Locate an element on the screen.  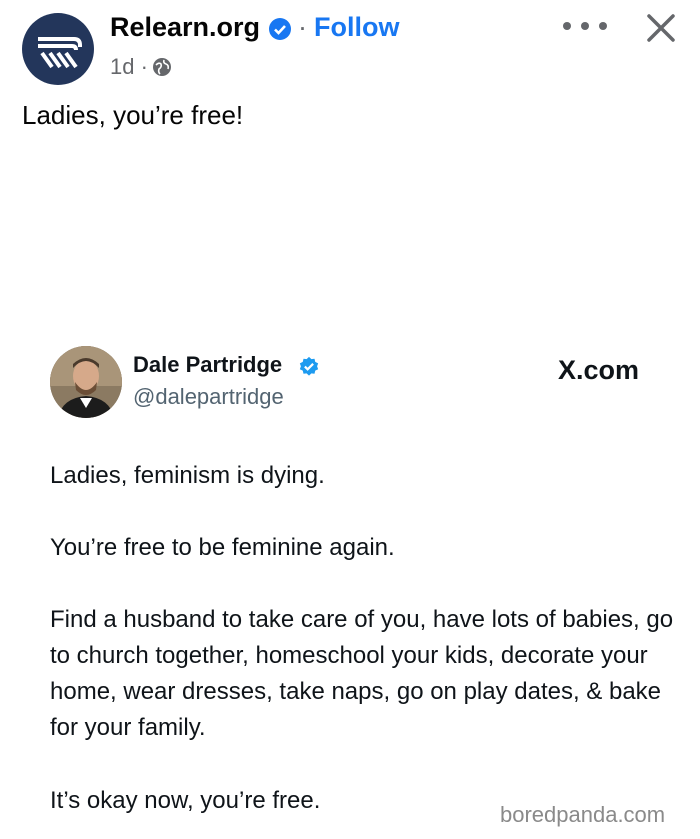
close-icon is located at coordinates (661, 28).